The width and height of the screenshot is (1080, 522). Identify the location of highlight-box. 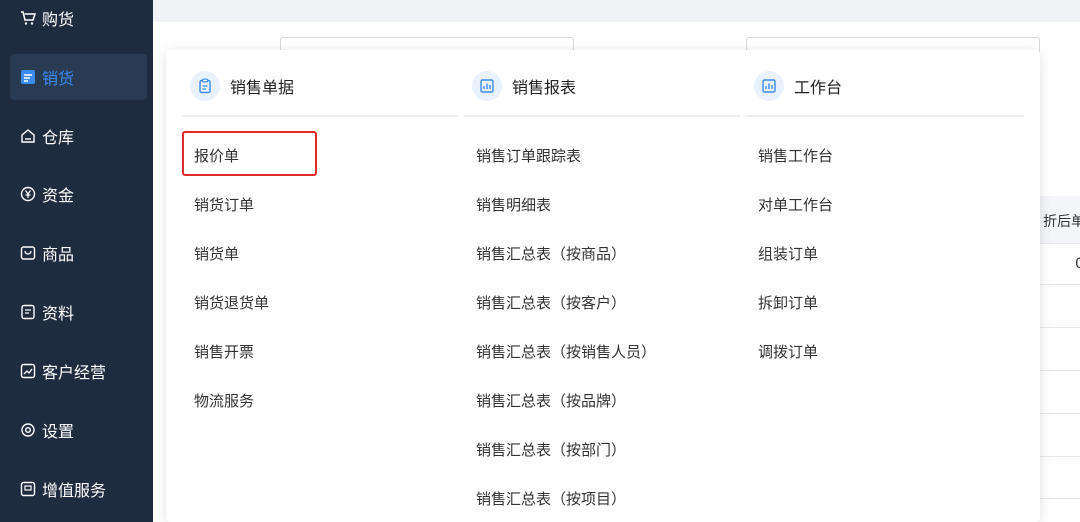
(249, 153).